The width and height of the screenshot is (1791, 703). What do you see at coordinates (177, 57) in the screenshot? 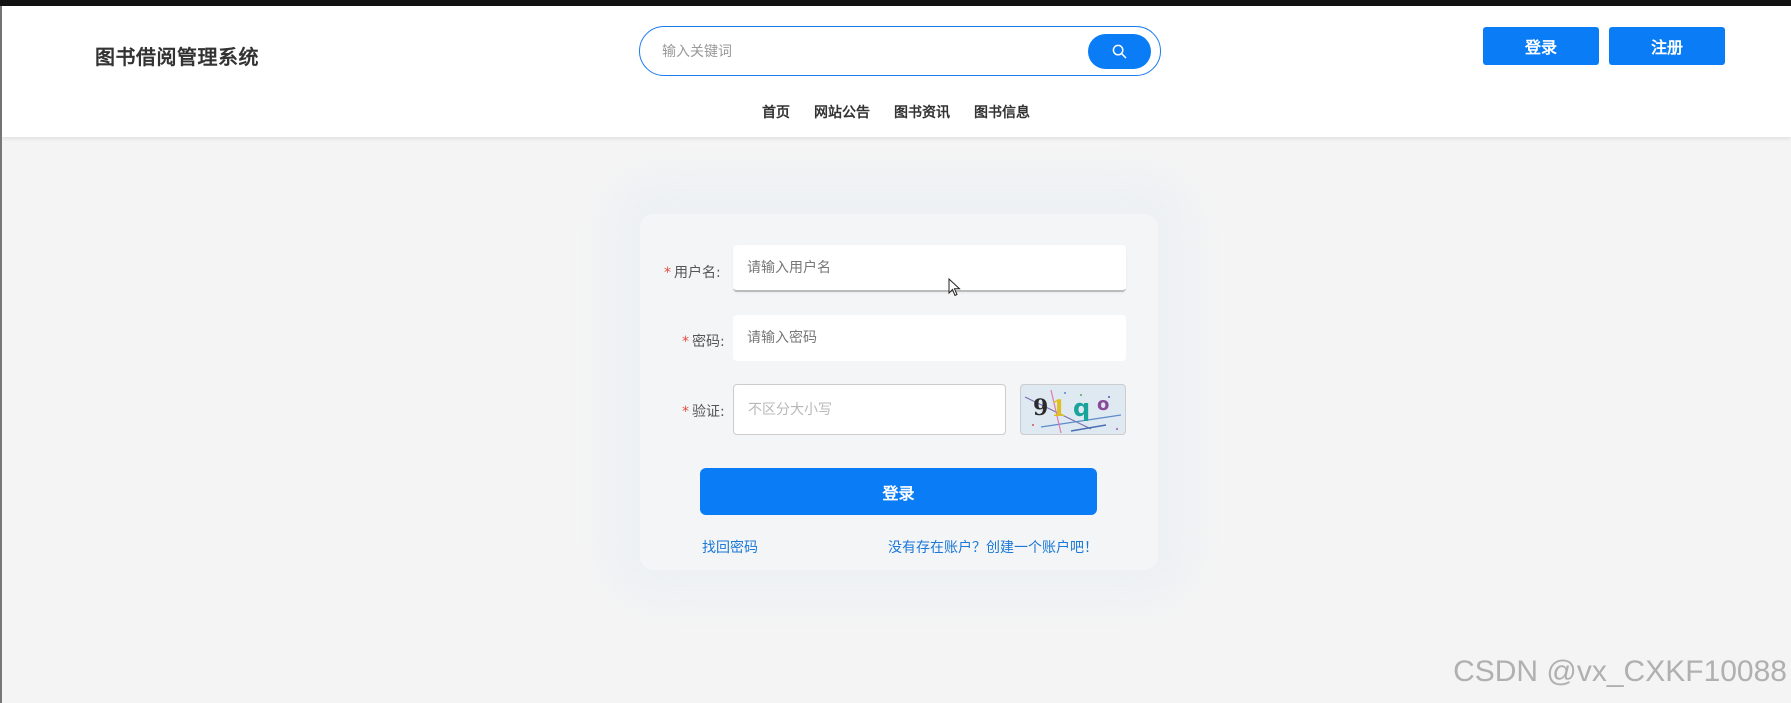
I see `site-title: 图书借阅管理系统` at bounding box center [177, 57].